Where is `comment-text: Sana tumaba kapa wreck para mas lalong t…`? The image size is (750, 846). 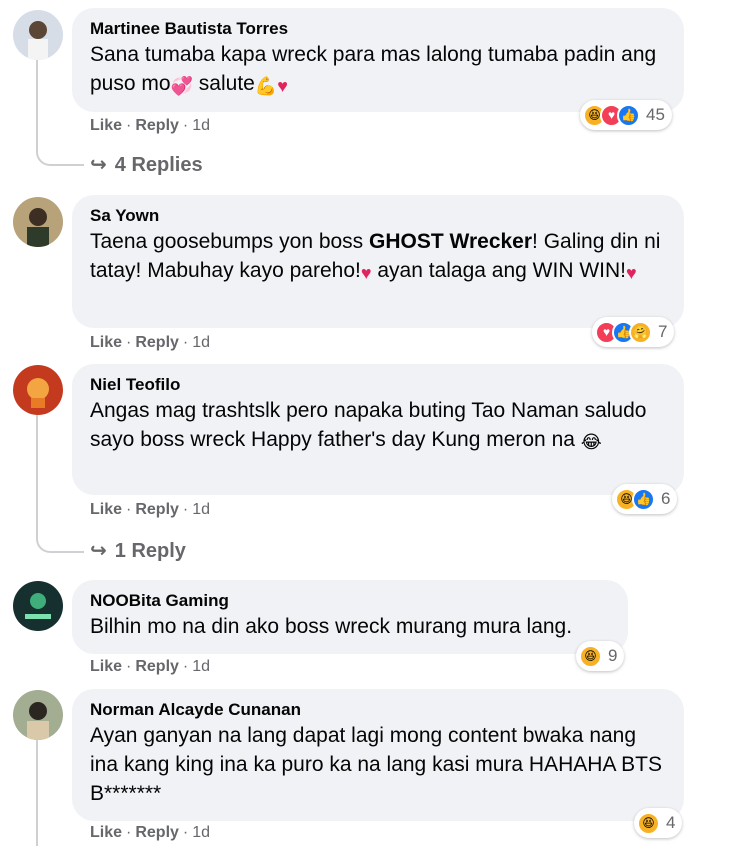 comment-text: Sana tumaba kapa wreck para mas lalong t… is located at coordinates (378, 70).